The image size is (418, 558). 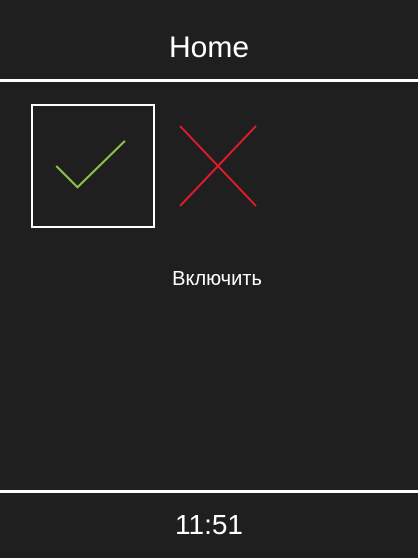 What do you see at coordinates (209, 47) in the screenshot?
I see `page-title: Home` at bounding box center [209, 47].